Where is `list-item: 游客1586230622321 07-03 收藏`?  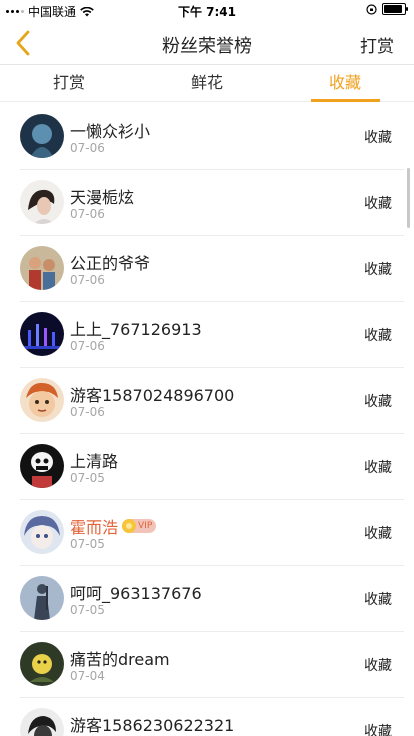 list-item: 游客1586230622321 07-03 收藏 is located at coordinates (212, 717).